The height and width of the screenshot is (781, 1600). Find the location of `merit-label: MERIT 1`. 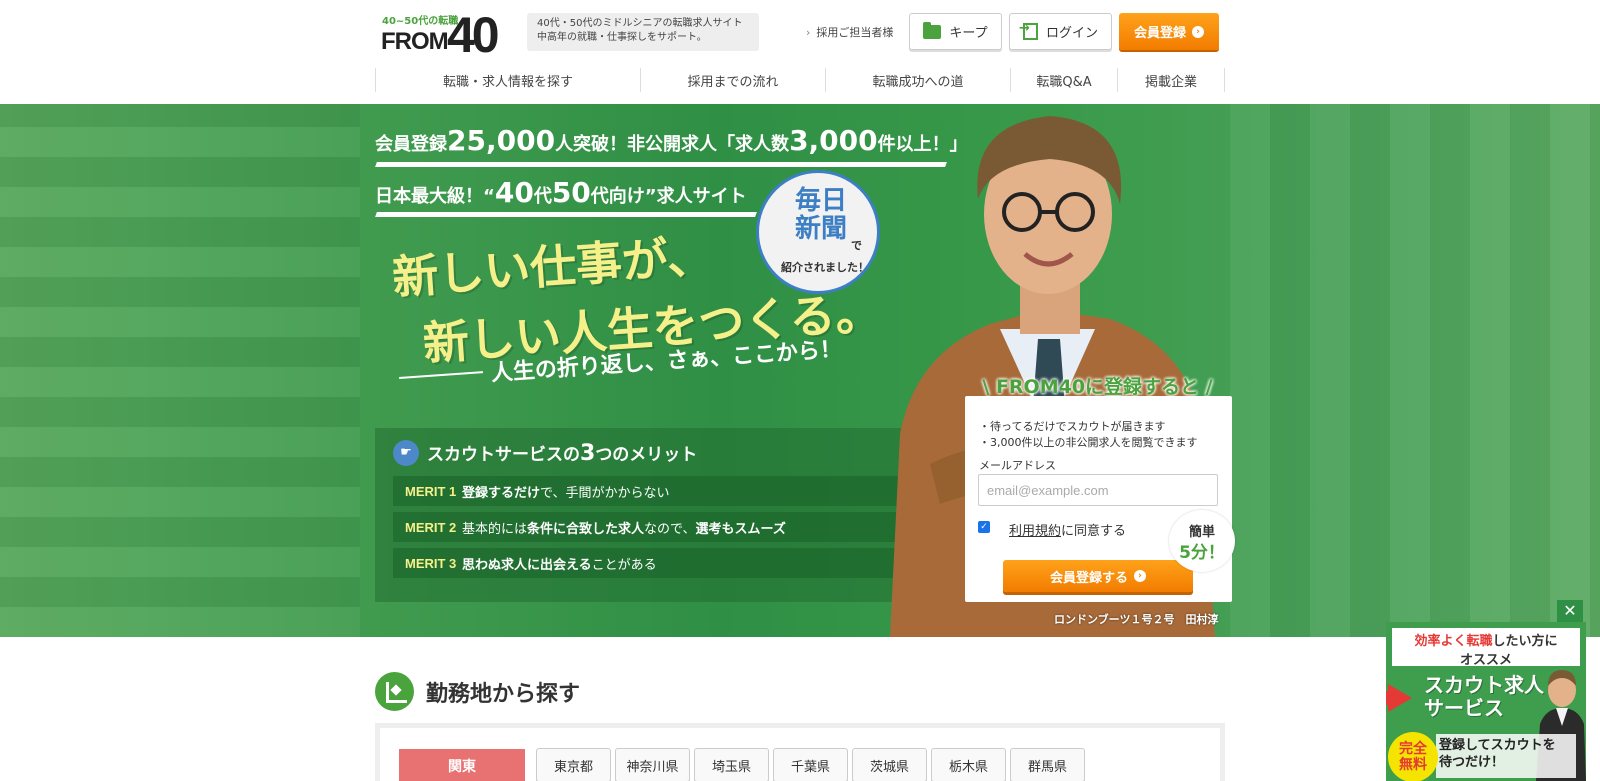

merit-label: MERIT 1 is located at coordinates (431, 491).